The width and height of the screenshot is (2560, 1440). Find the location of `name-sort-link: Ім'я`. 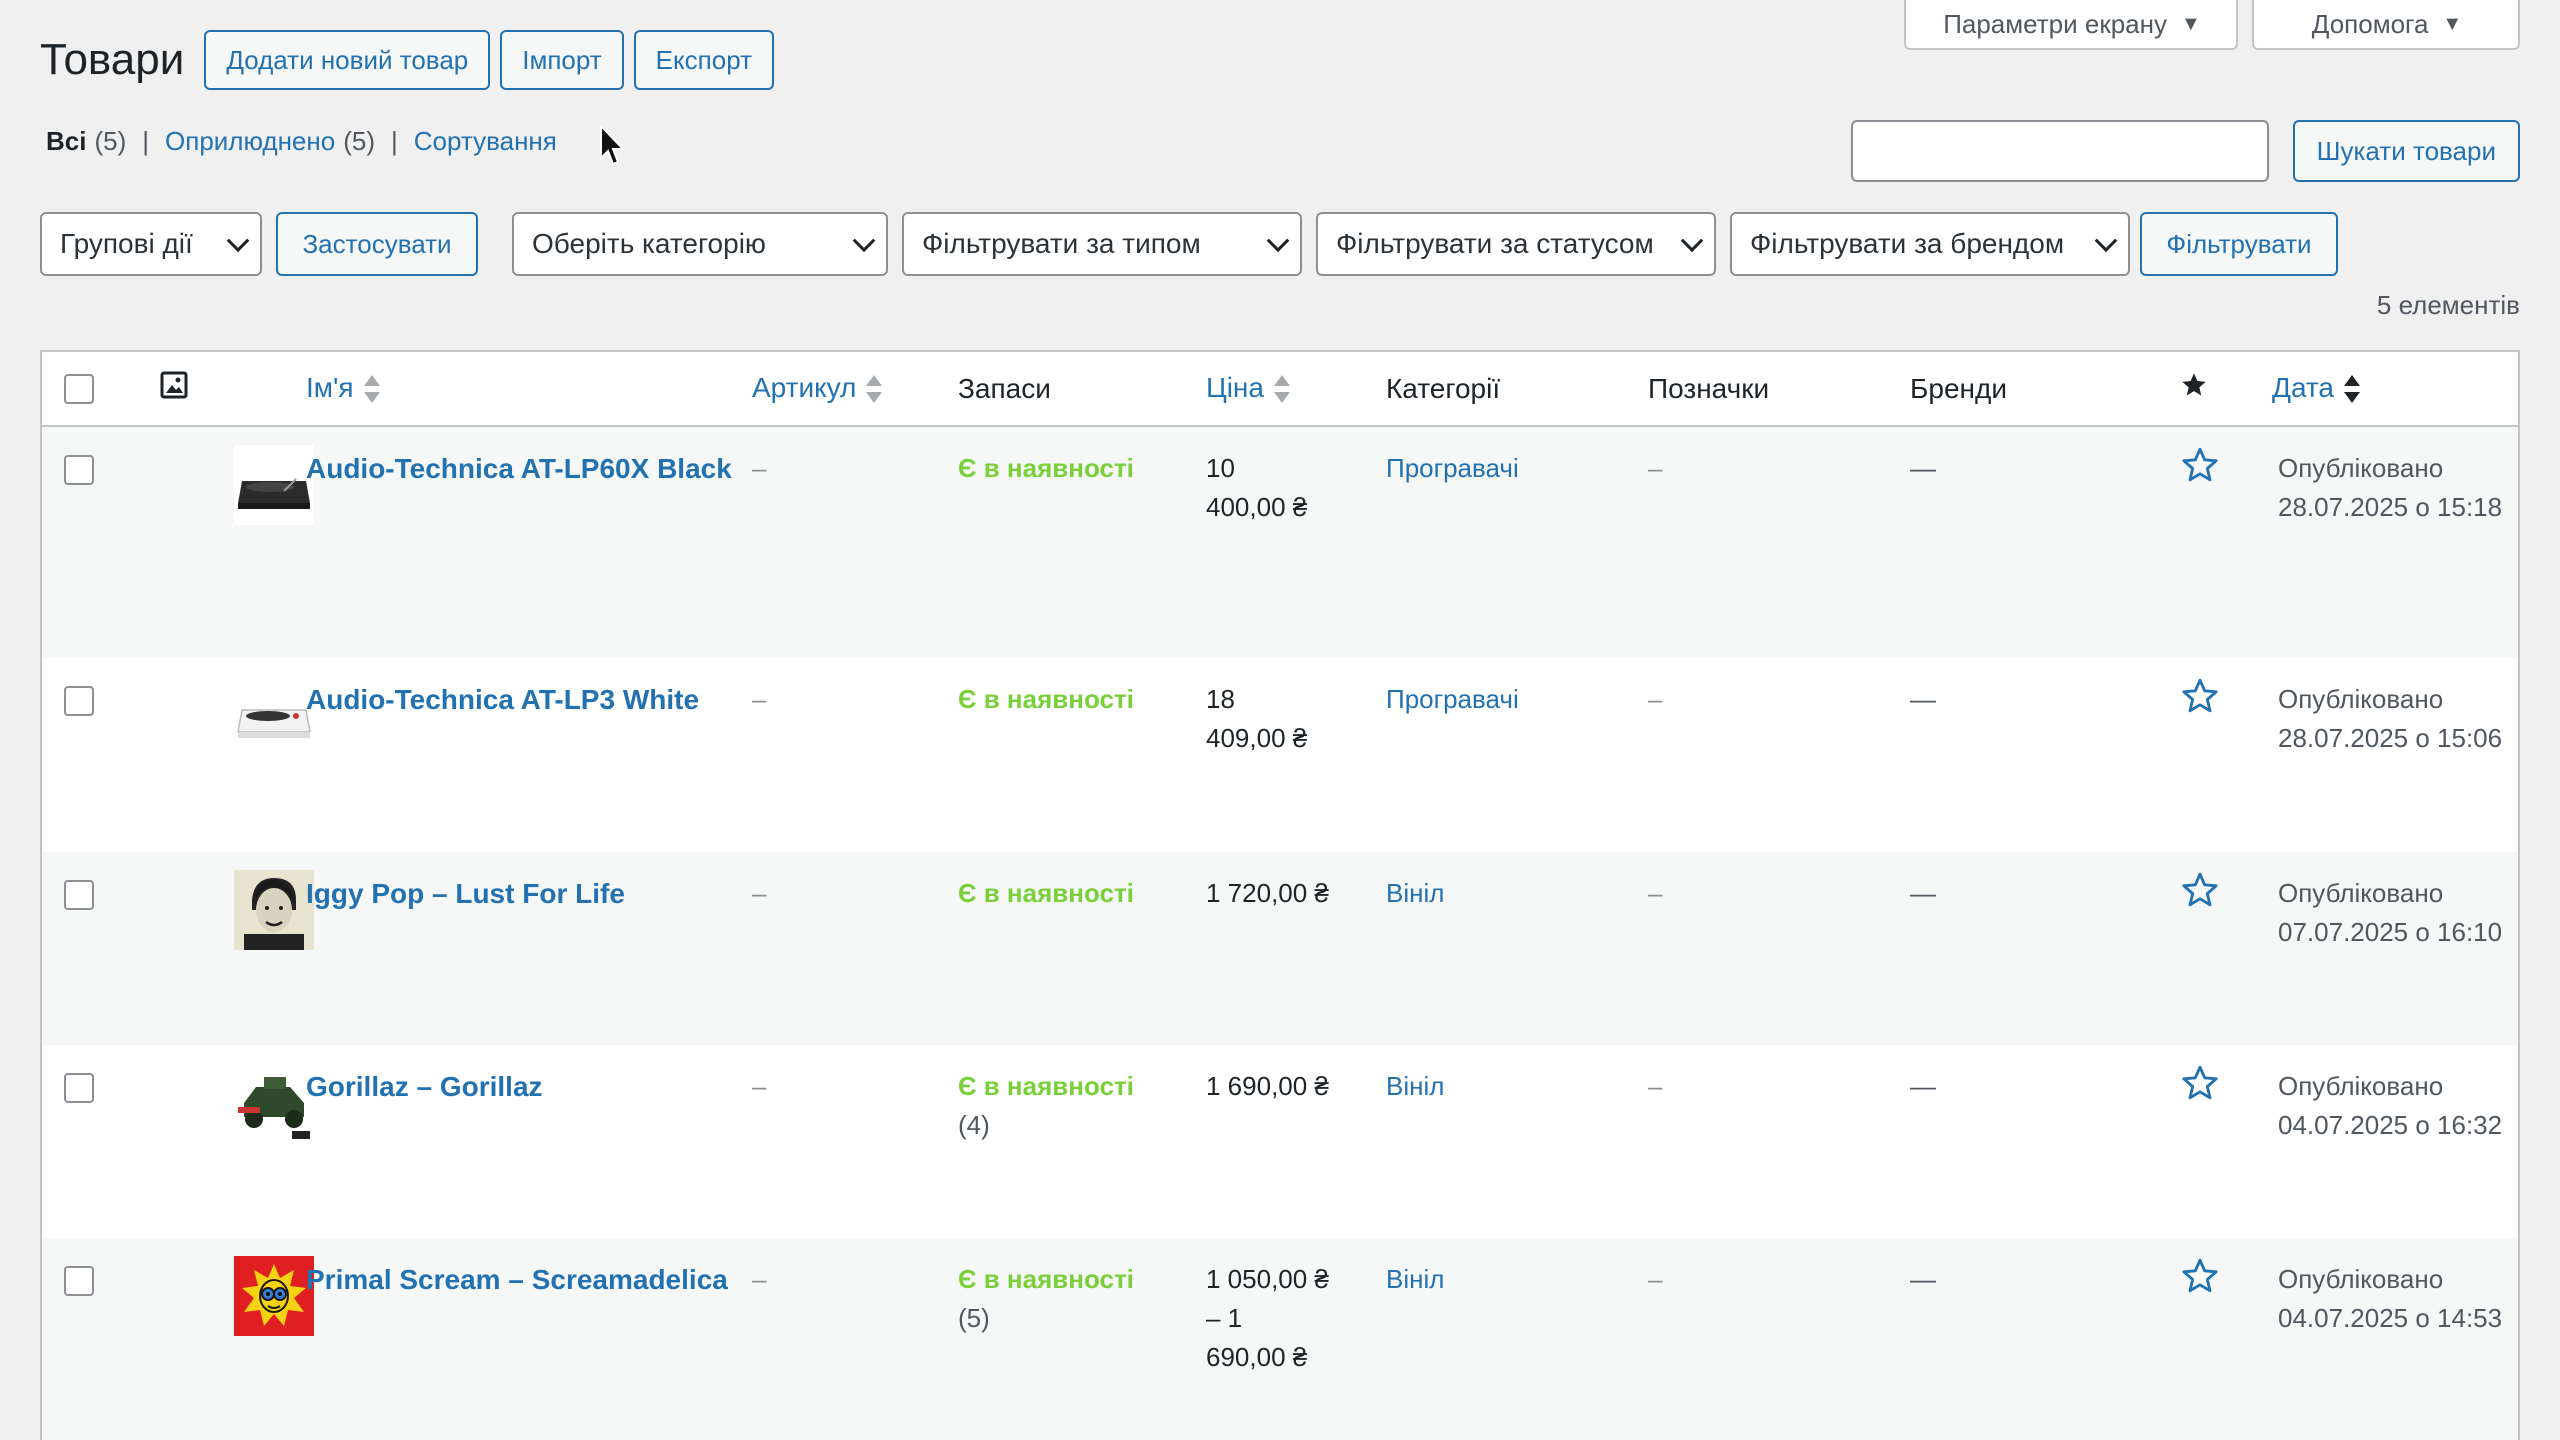

name-sort-link: Ім'я is located at coordinates (330, 387).